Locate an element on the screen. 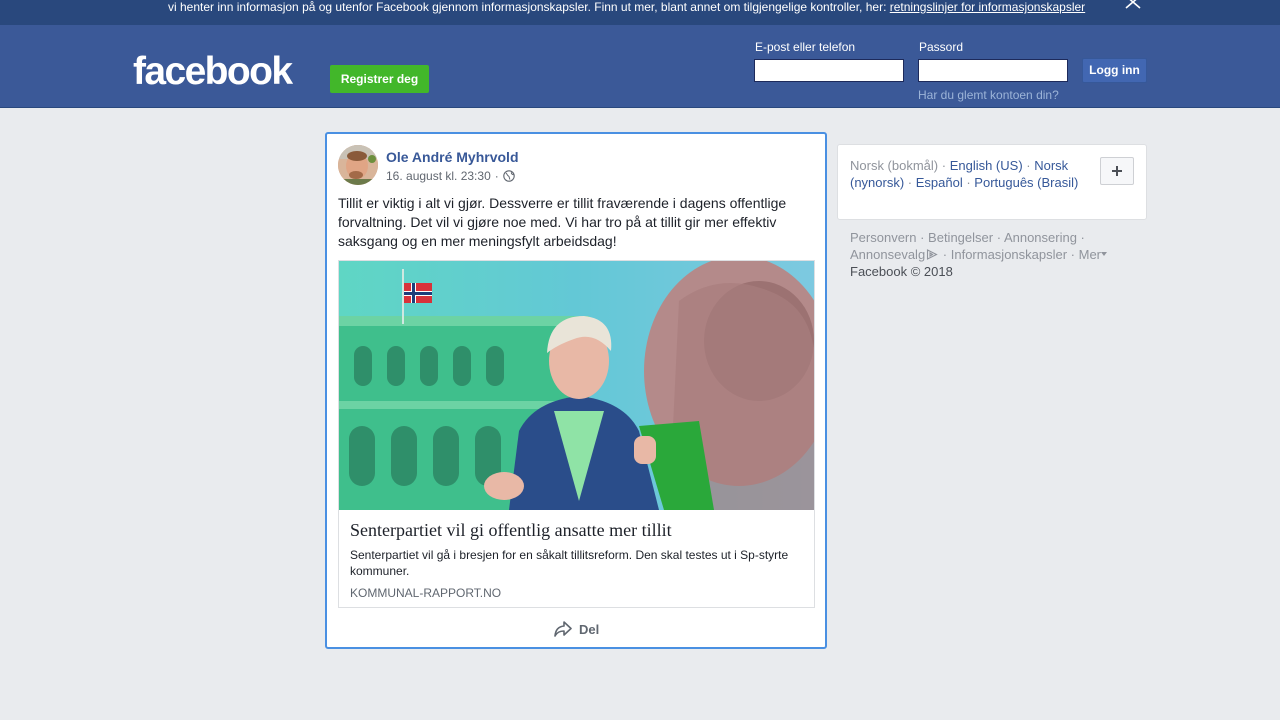 The image size is (1280, 720). close-icon is located at coordinates (1133, 5).